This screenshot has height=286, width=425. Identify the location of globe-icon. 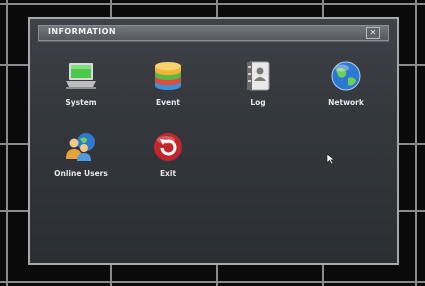
(346, 76).